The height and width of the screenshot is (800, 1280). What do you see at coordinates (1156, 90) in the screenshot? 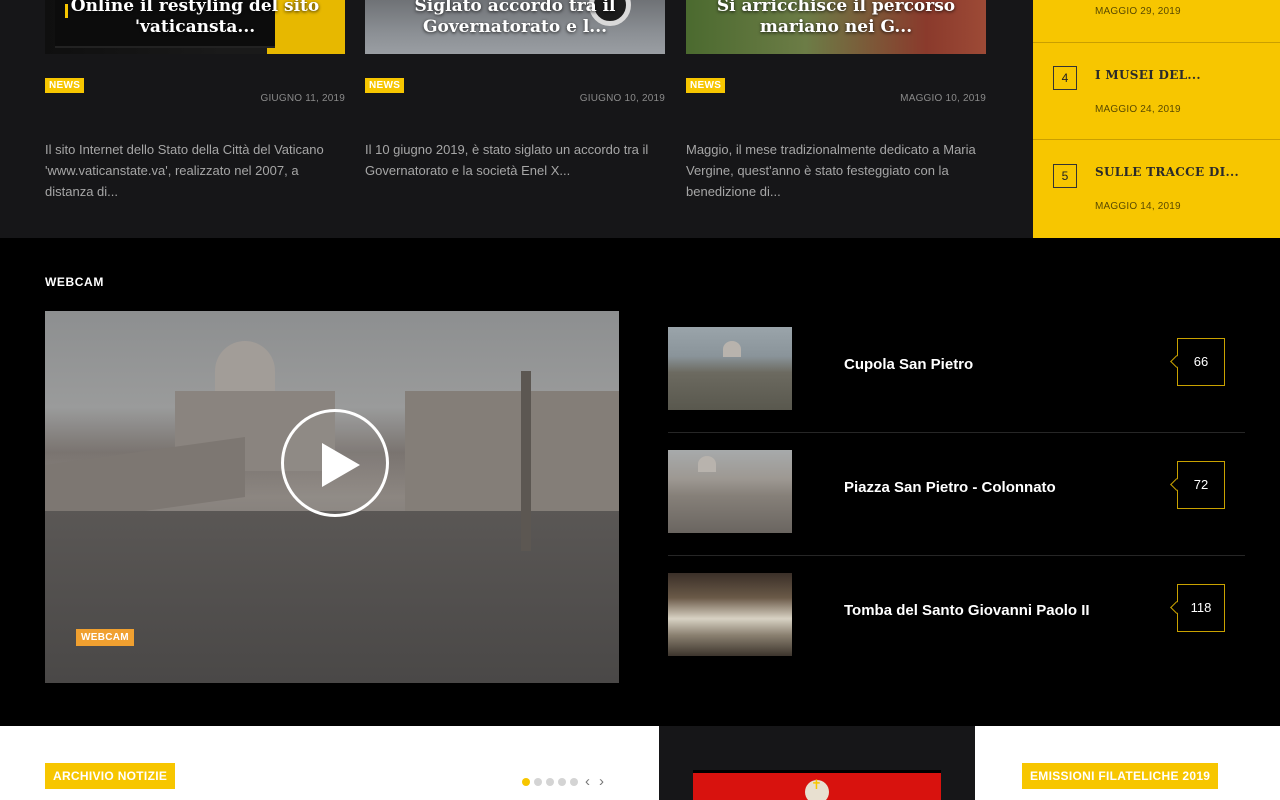
I see `sidebar-item: 4 I MUSEI DEL... MAGGIO 24, 2019` at bounding box center [1156, 90].